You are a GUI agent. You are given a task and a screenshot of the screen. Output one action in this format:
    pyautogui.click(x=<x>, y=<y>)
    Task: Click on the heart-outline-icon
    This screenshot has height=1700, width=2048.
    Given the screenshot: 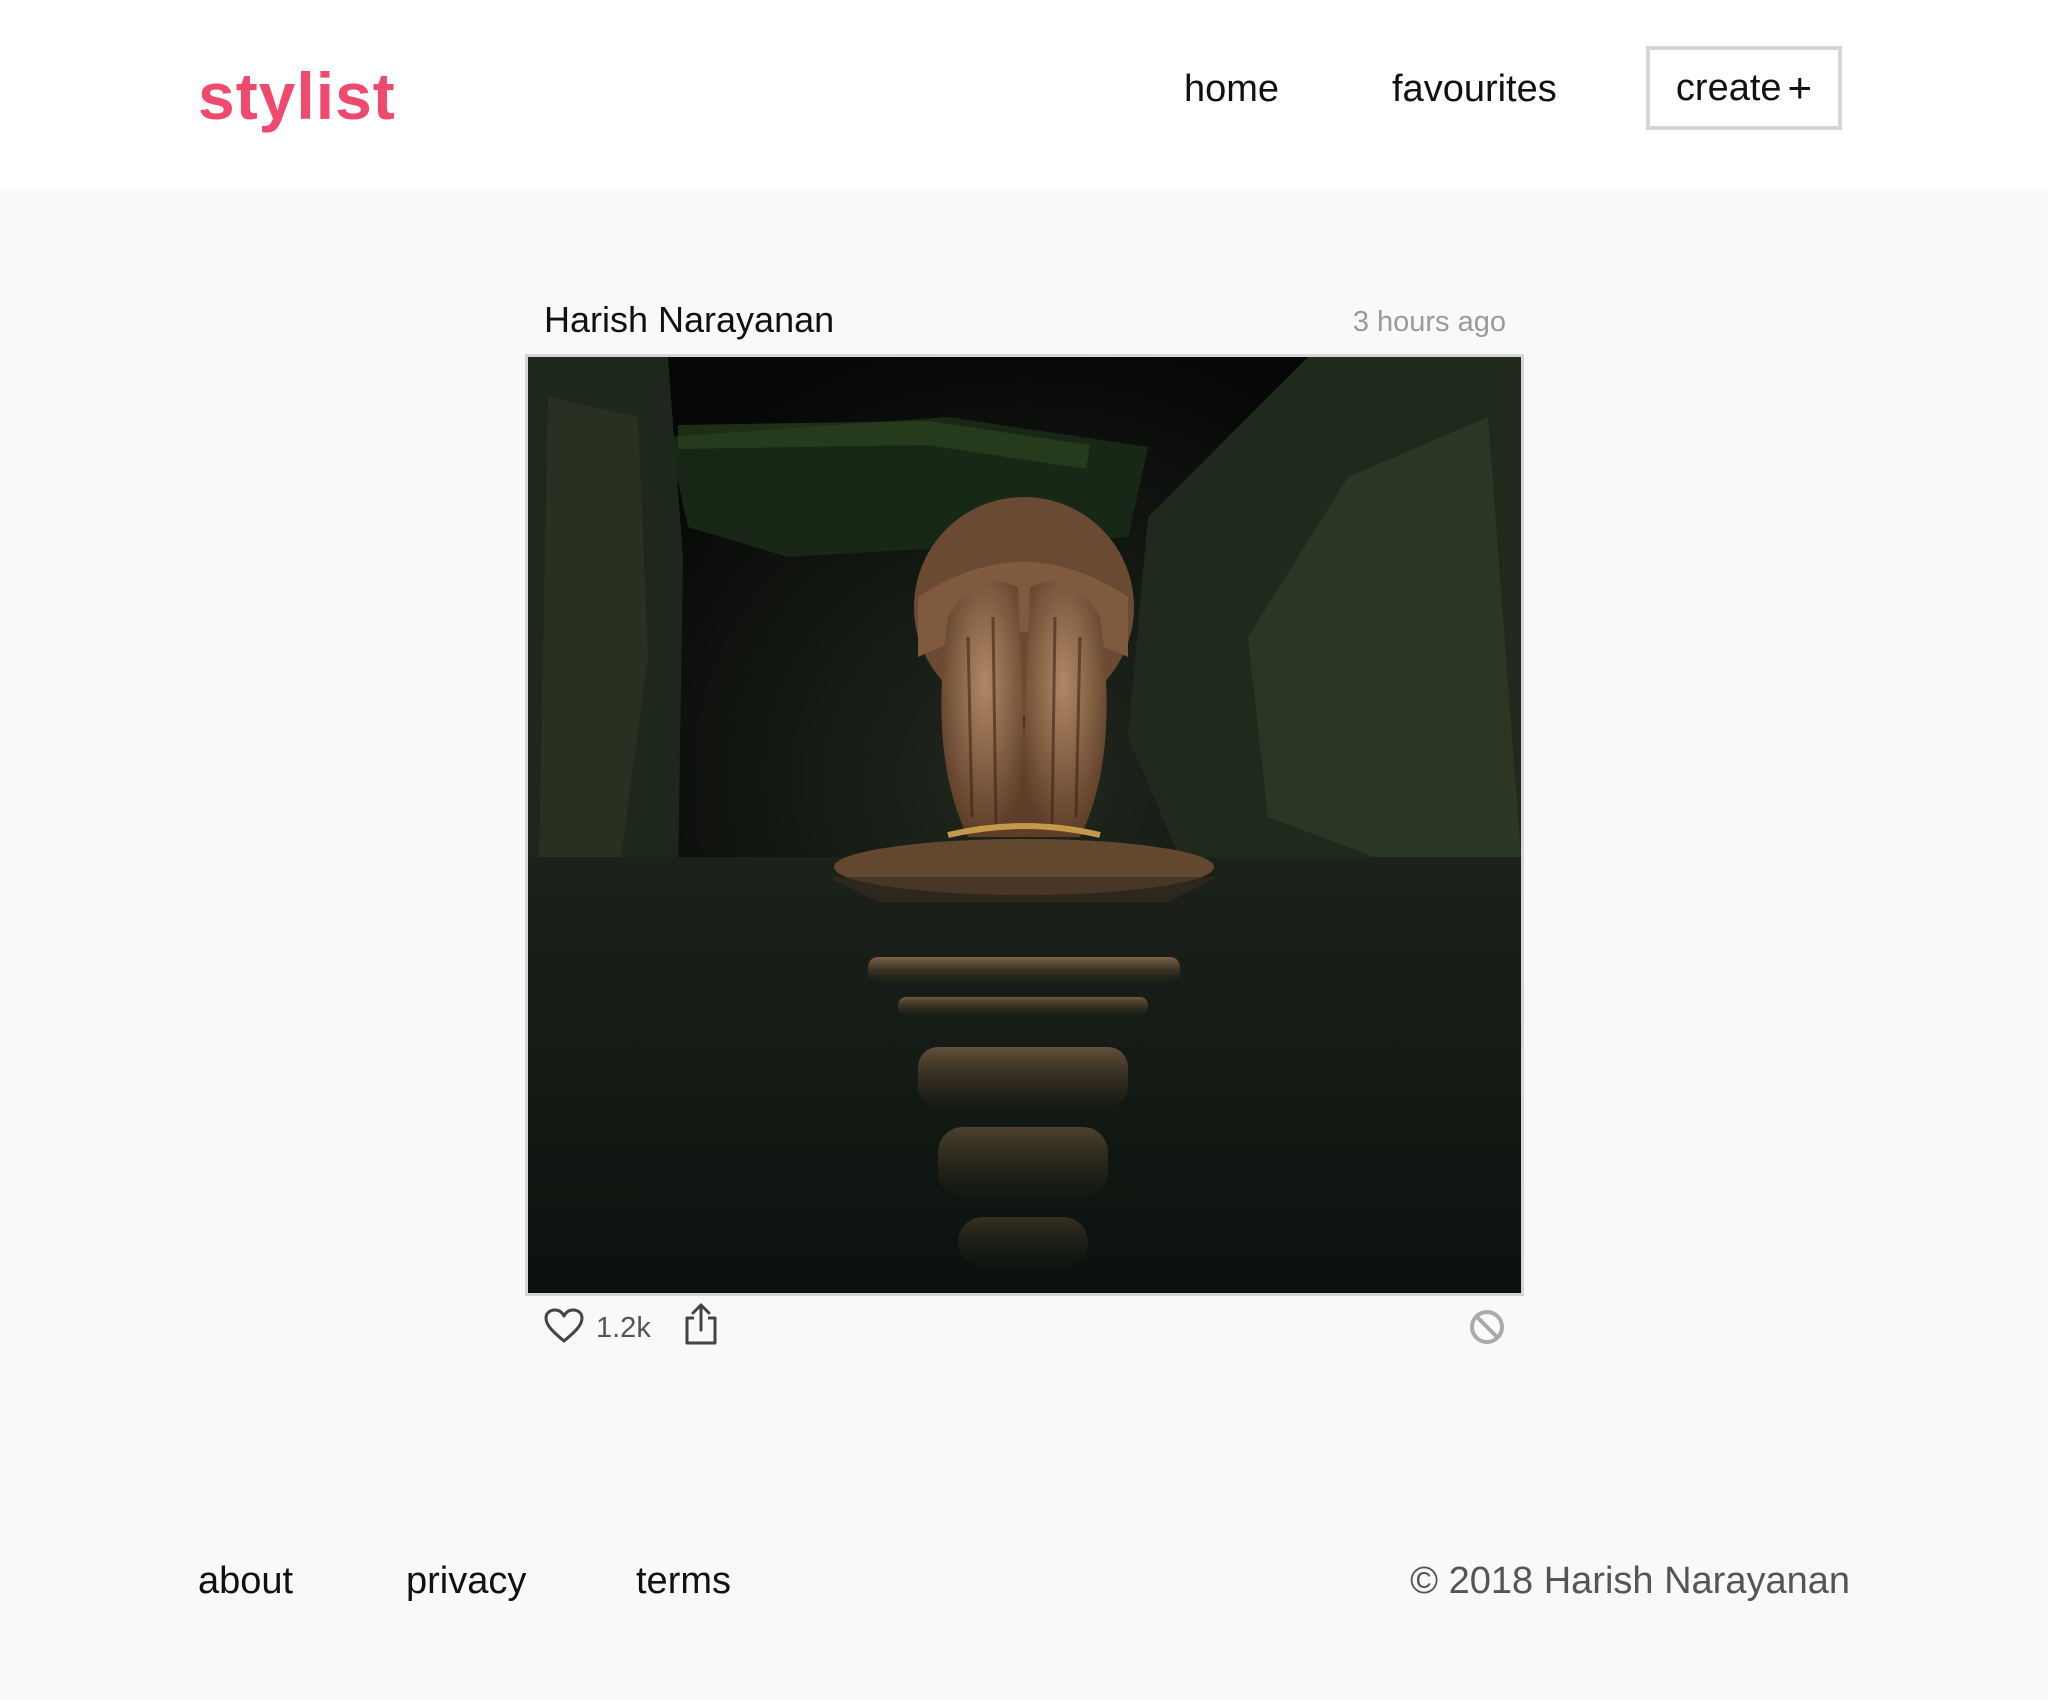 What is the action you would take?
    pyautogui.click(x=564, y=1326)
    